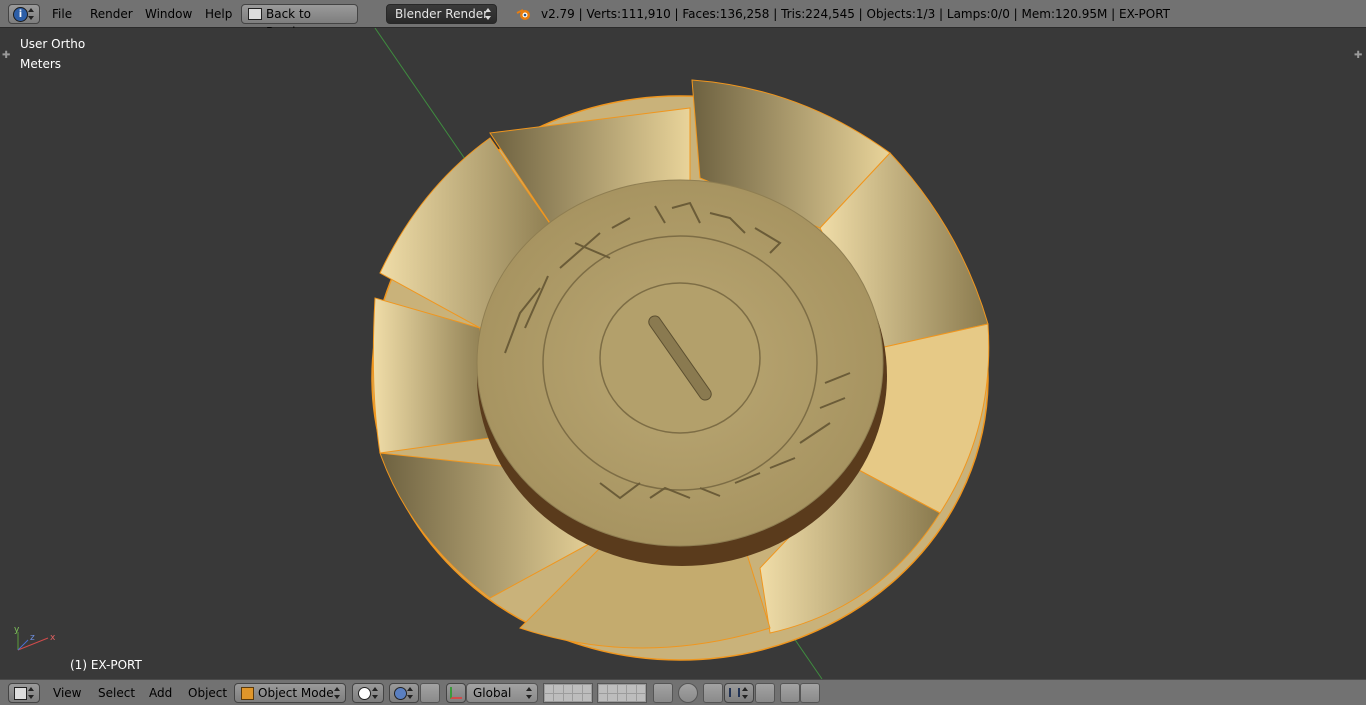 Image resolution: width=1366 pixels, height=705 pixels. I want to click on axis-gizmo: y z x, so click(35, 638).